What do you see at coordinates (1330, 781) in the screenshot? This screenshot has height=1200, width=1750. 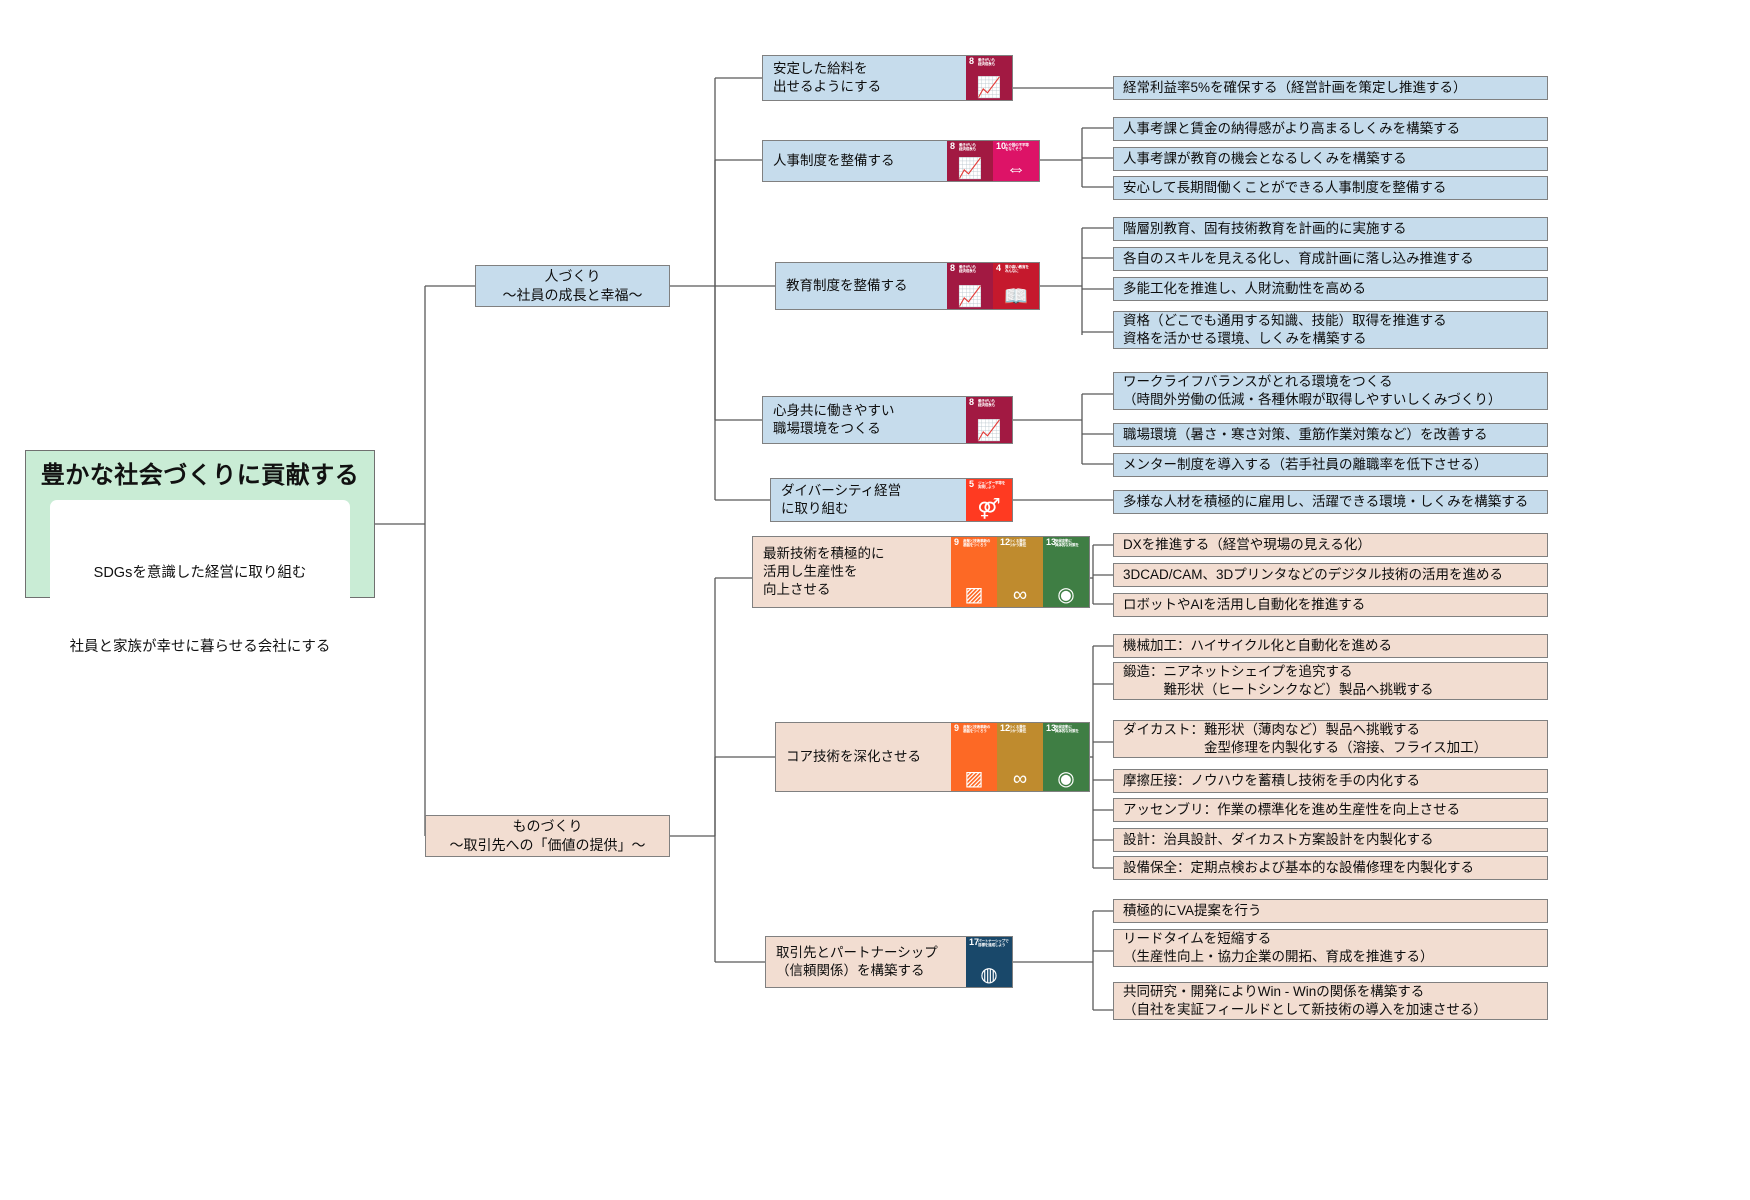 I see `leaf-core-tech-4: 摩擦圧接：ノウハウを蓄積し技術を手の内化する` at bounding box center [1330, 781].